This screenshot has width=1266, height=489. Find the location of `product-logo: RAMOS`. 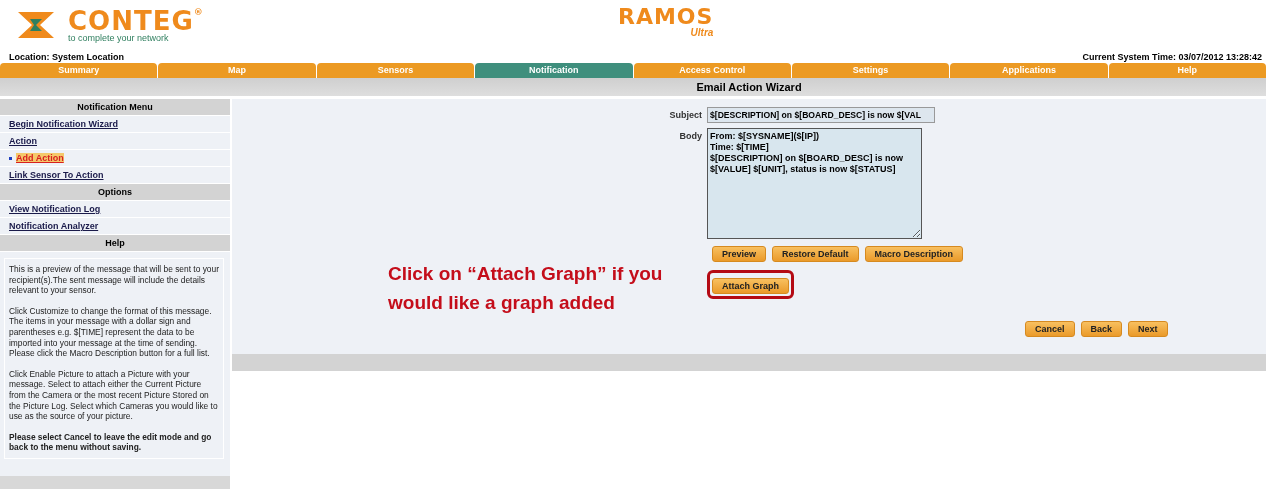

product-logo: RAMOS is located at coordinates (666, 17).